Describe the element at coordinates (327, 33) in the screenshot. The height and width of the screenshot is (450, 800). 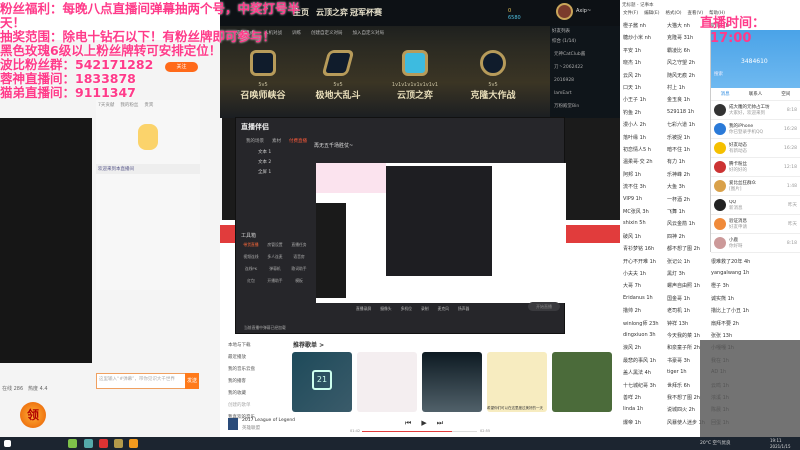
I see `subnav-item: 创建自定义对局` at that location.